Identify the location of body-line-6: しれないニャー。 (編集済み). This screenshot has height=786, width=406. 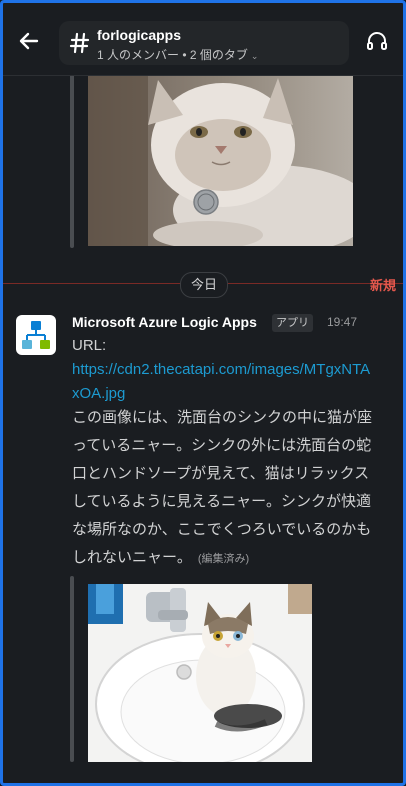
(231, 558).